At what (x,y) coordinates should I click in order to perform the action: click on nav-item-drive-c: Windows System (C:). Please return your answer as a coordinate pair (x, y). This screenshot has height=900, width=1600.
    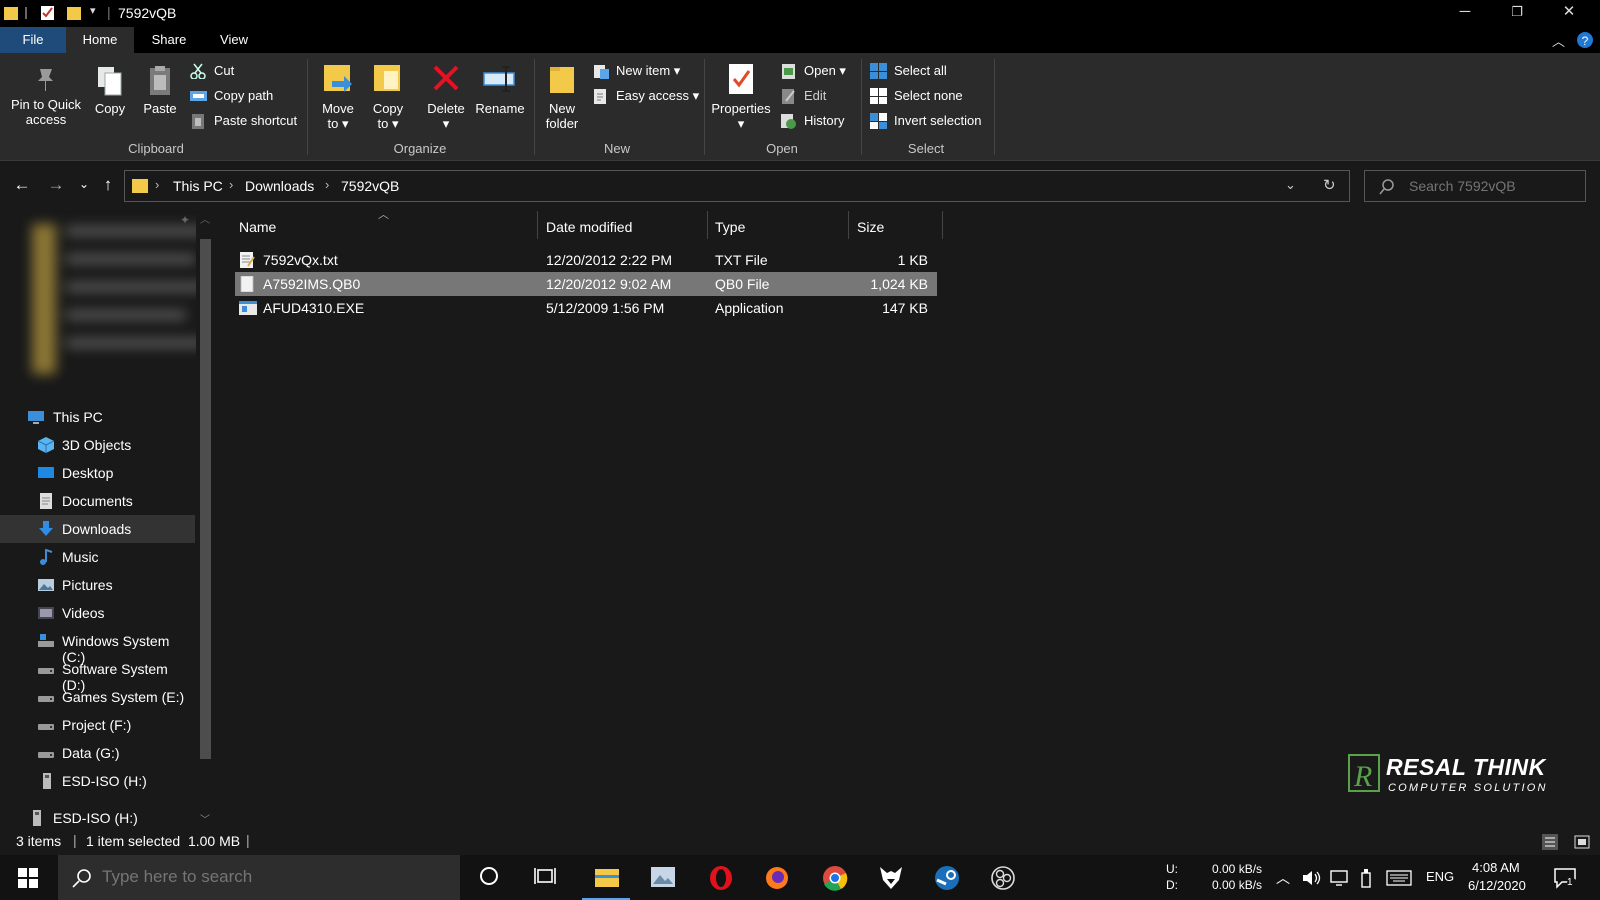
    Looking at the image, I should click on (97, 646).